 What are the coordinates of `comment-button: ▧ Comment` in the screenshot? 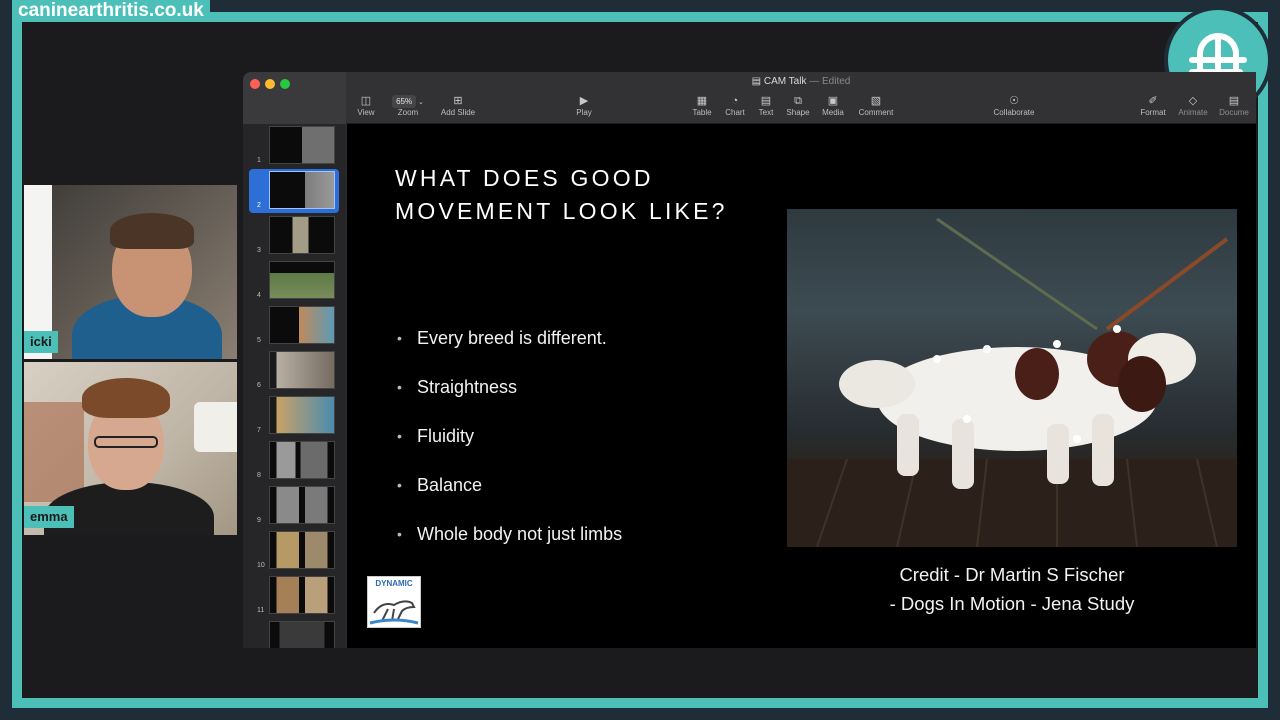 It's located at (876, 105).